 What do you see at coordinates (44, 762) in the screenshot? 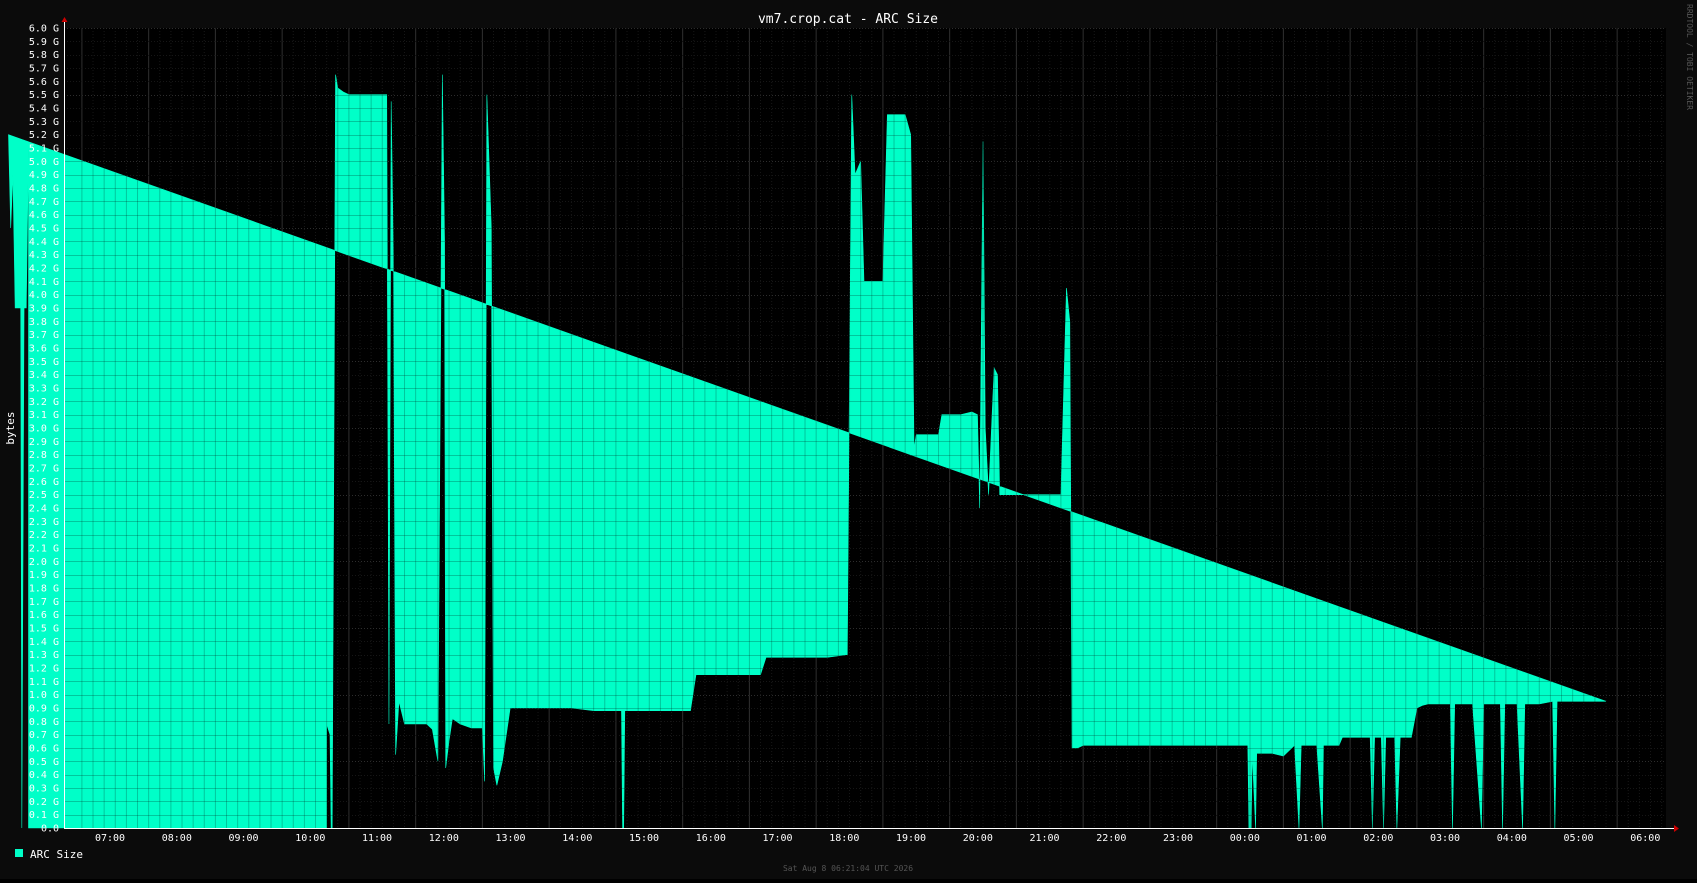
I see `y-tick-label: 0.5 G` at bounding box center [44, 762].